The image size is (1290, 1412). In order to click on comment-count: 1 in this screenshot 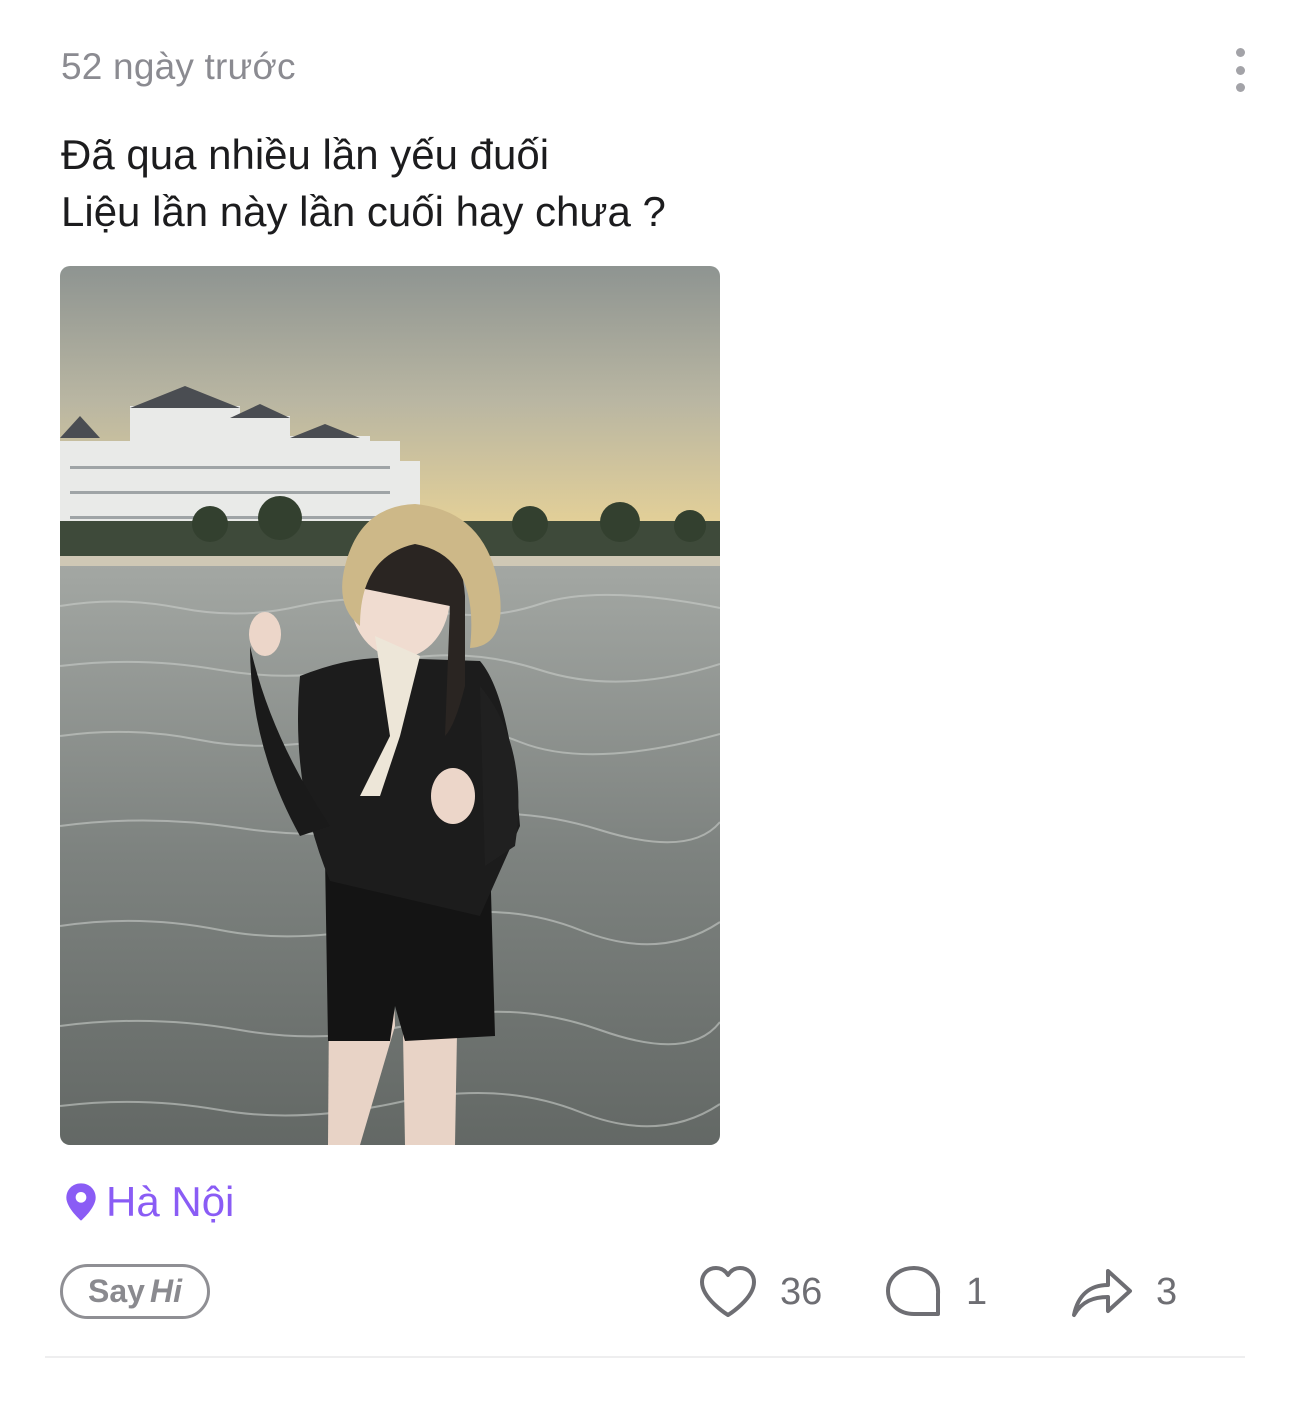, I will do `click(977, 1291)`.